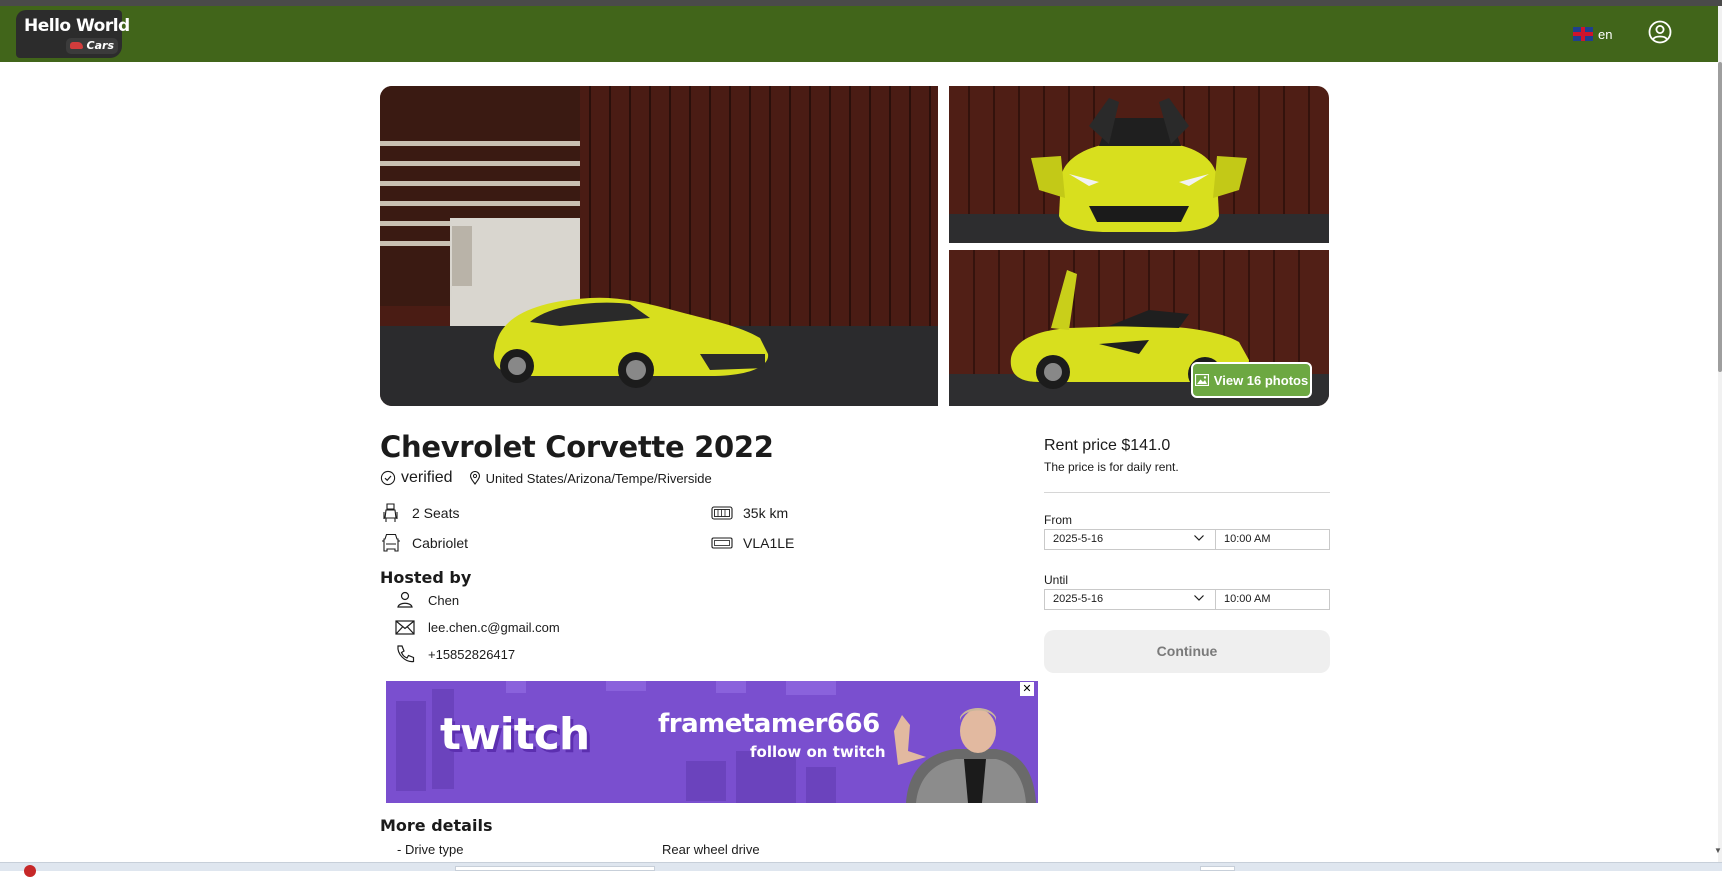 The image size is (1722, 877). I want to click on ad-streamer-name: frametamer666, so click(769, 724).